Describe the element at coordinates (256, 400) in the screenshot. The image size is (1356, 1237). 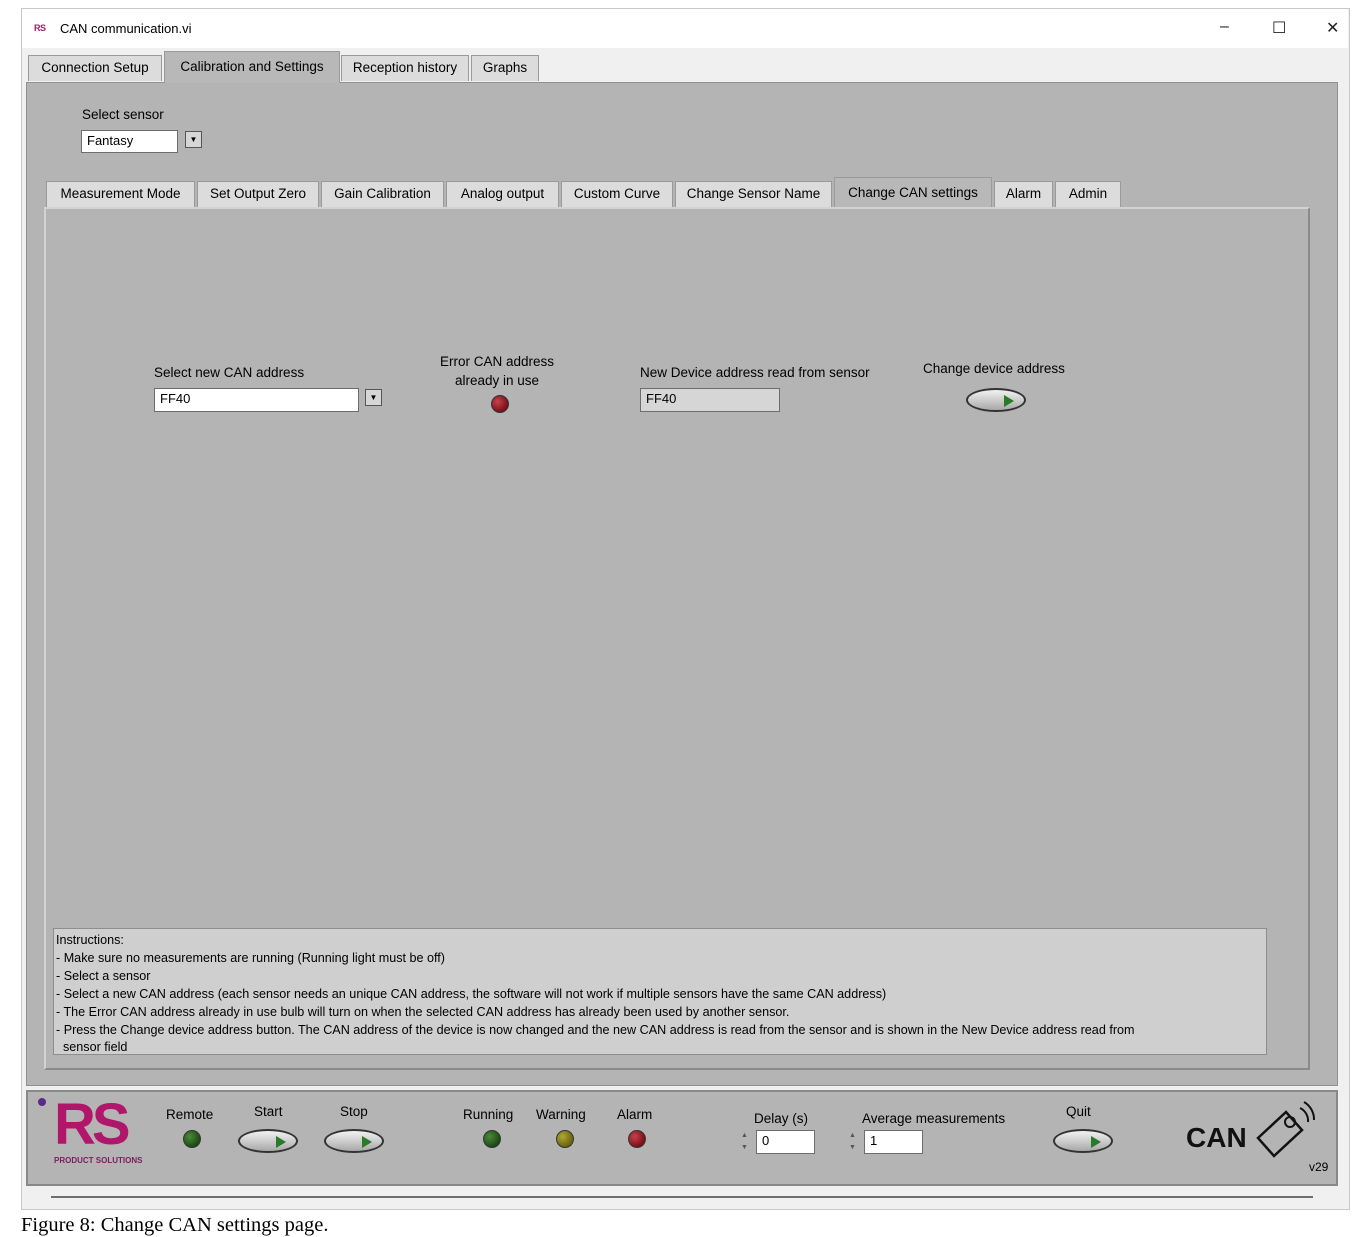
I see `new-can-address-field: FF40` at that location.